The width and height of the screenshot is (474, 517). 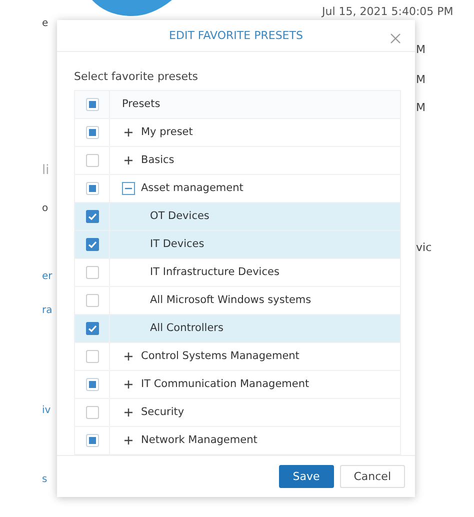 What do you see at coordinates (140, 104) in the screenshot?
I see `column-header: Presets` at bounding box center [140, 104].